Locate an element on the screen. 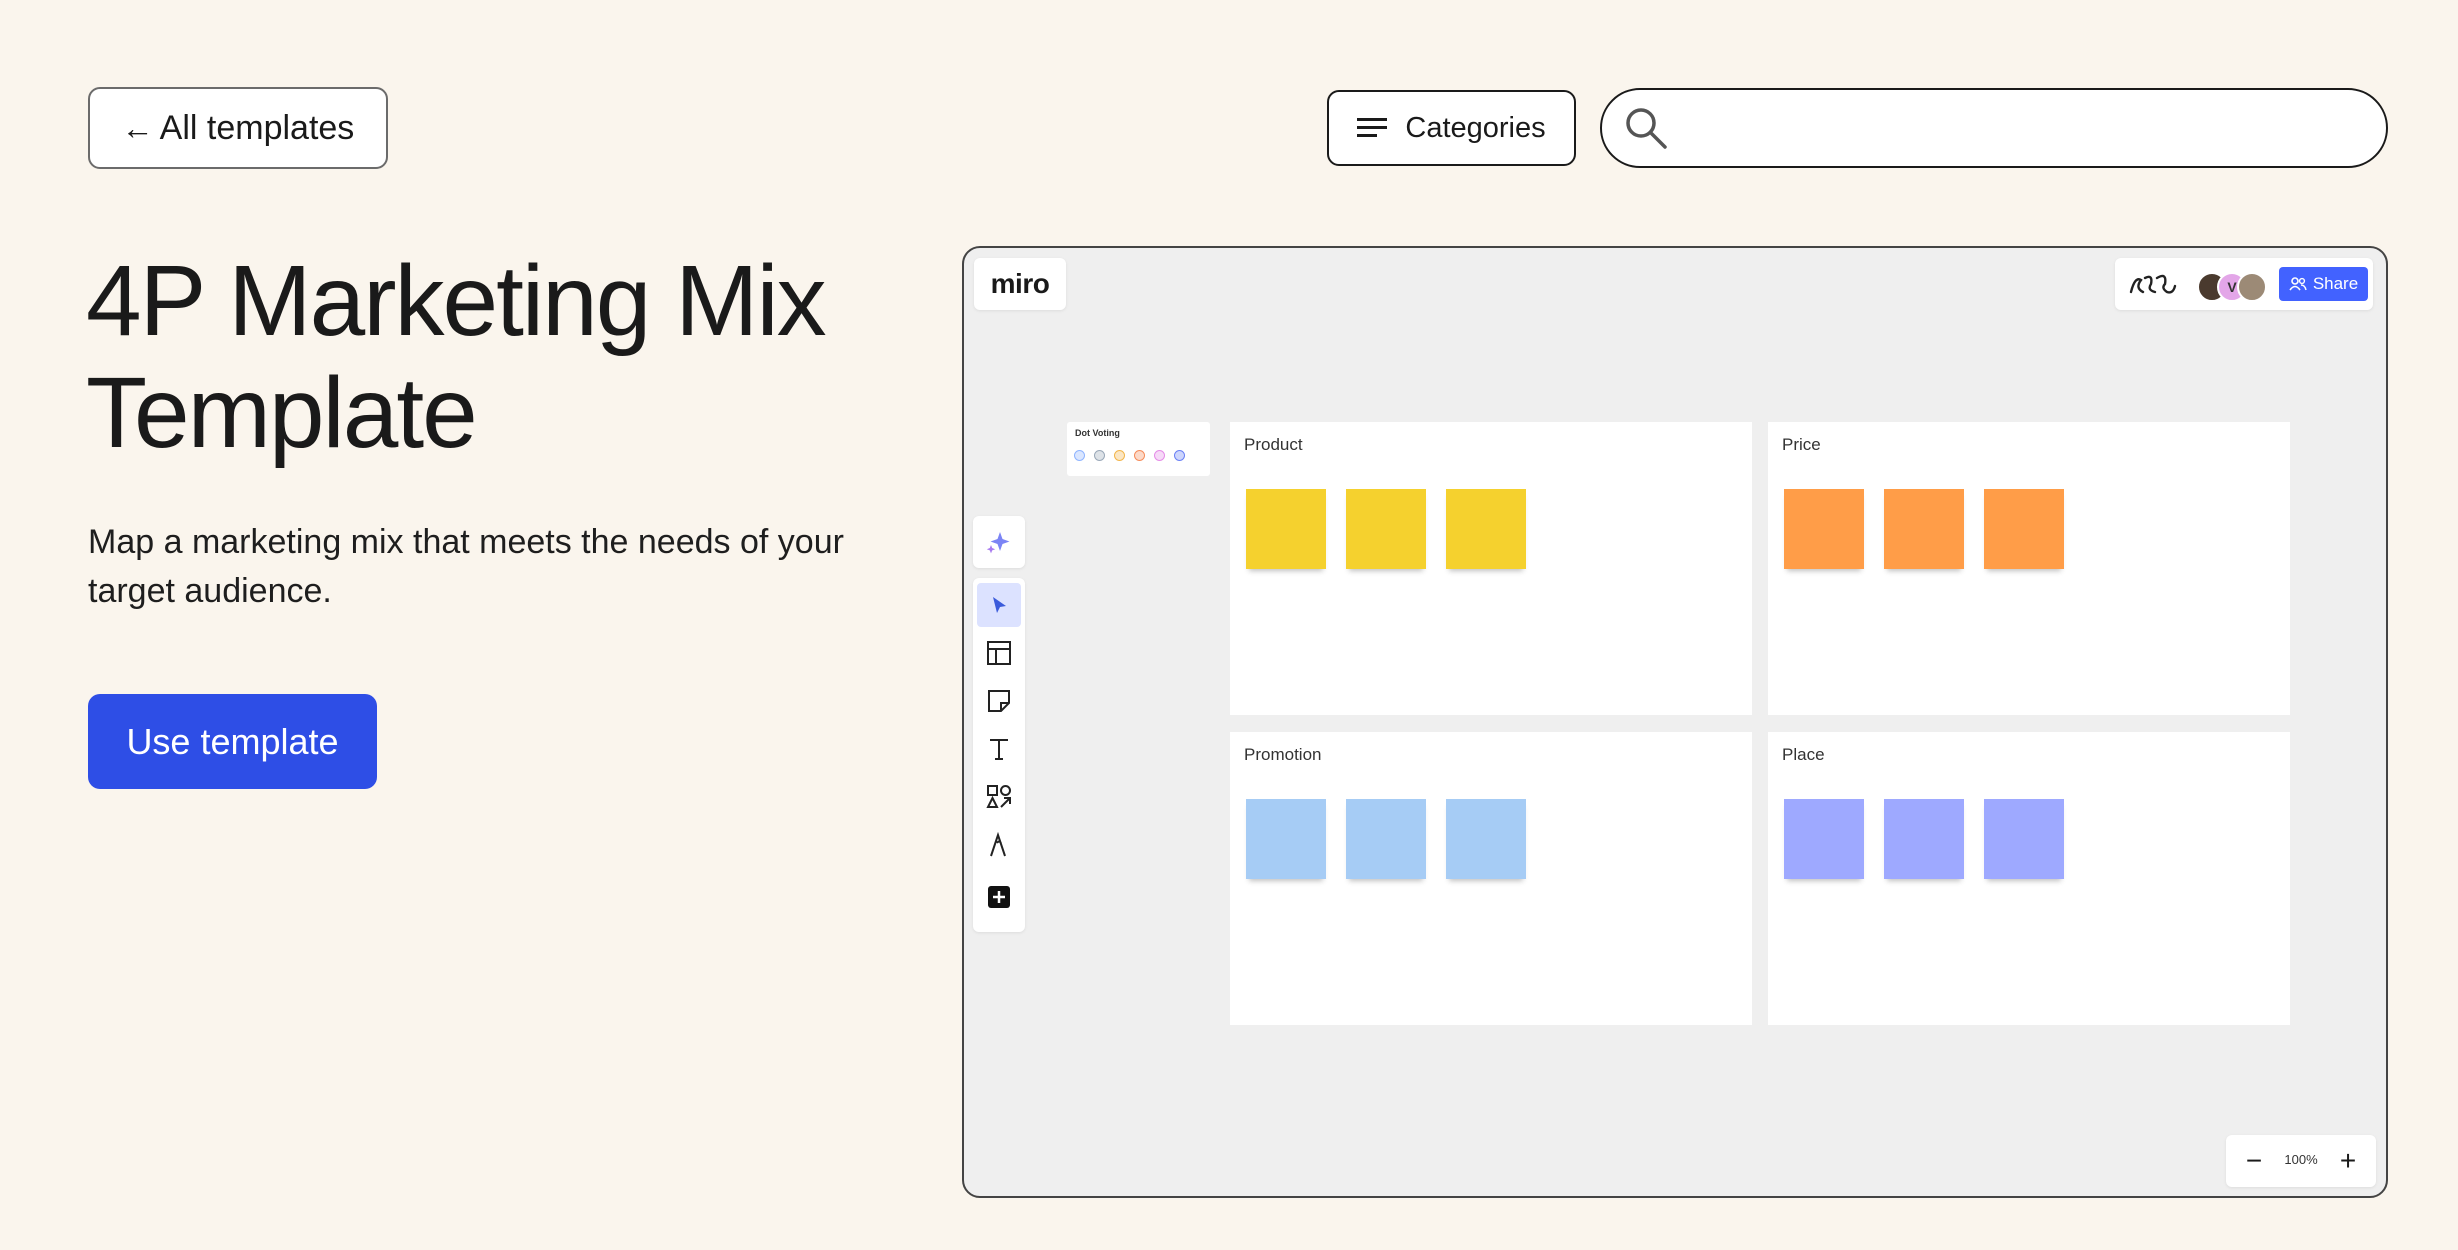  search-bar is located at coordinates (1994, 128).